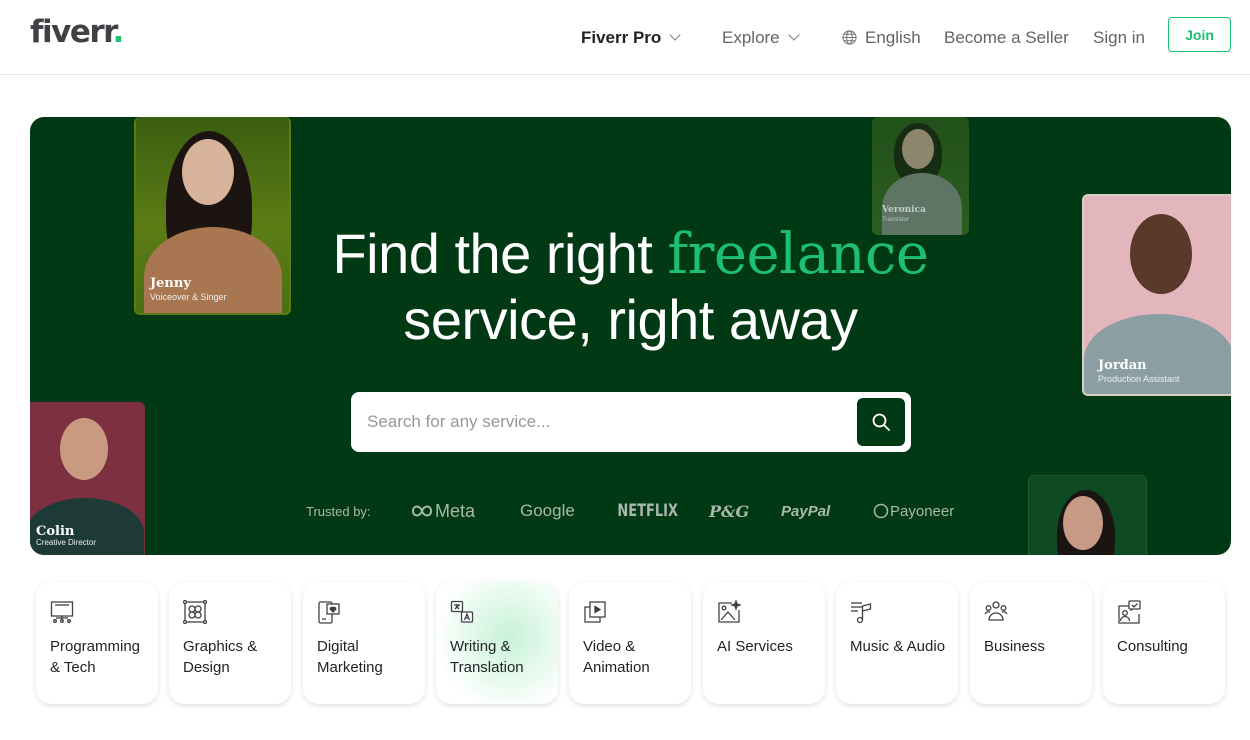 This screenshot has width=1250, height=740. Describe the element at coordinates (849, 37) in the screenshot. I see `globe-icon` at that location.